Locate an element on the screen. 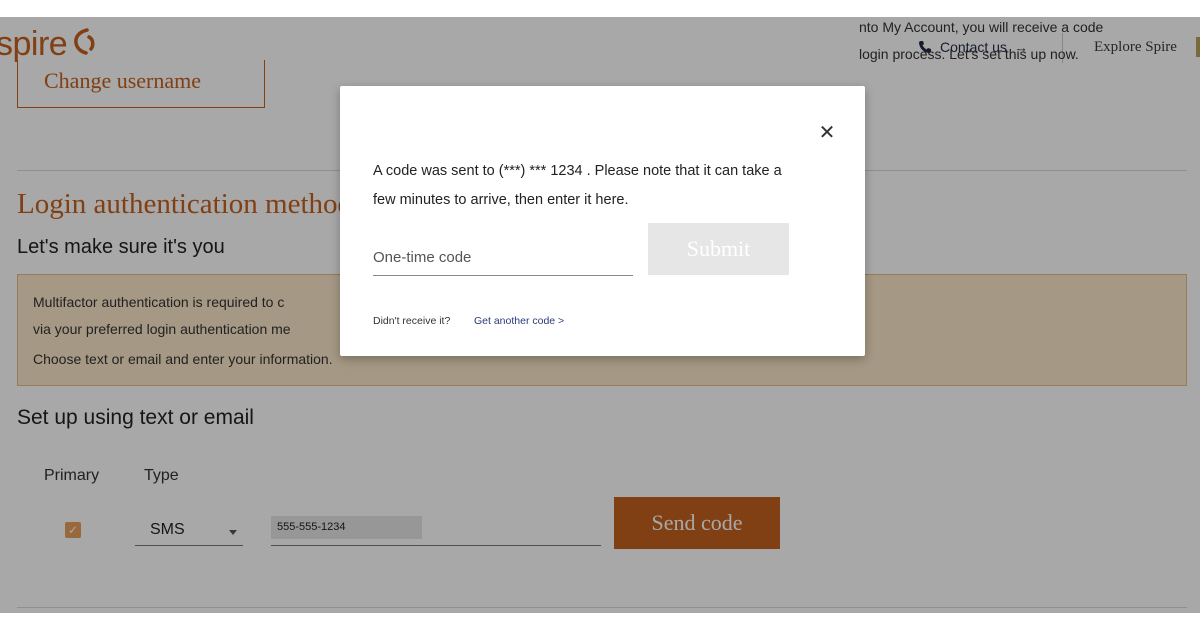 The image size is (1200, 630). submit-button: Submit is located at coordinates (718, 249).